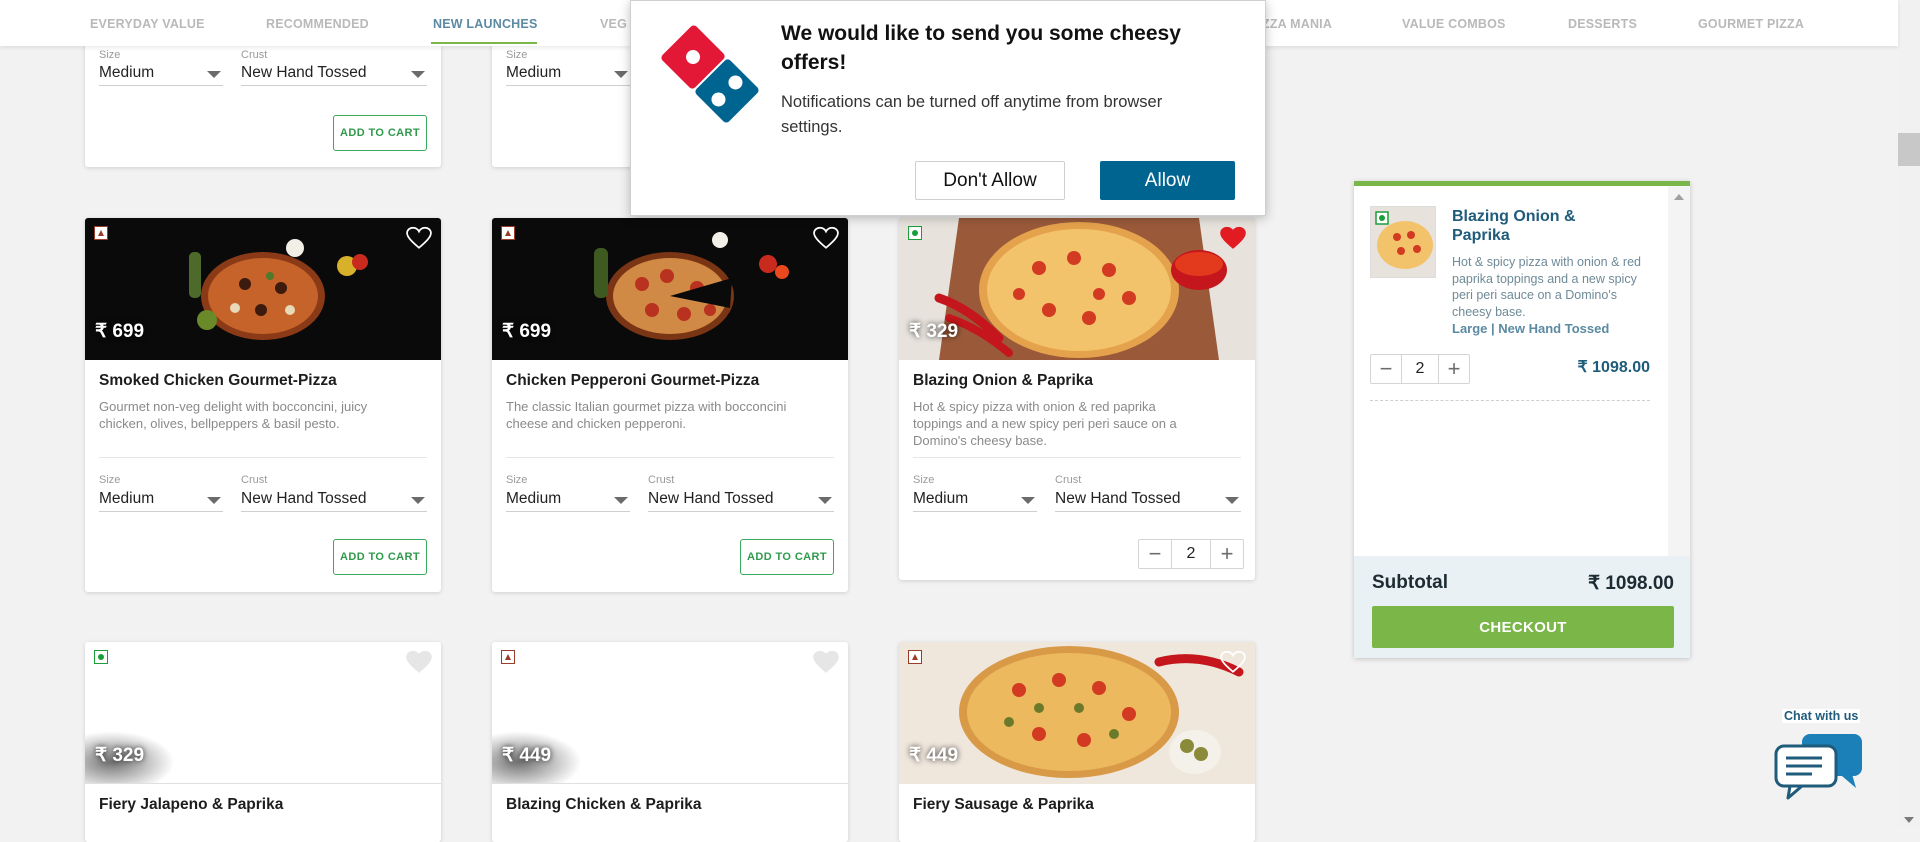  What do you see at coordinates (1167, 180) in the screenshot?
I see `allow-button: Allow` at bounding box center [1167, 180].